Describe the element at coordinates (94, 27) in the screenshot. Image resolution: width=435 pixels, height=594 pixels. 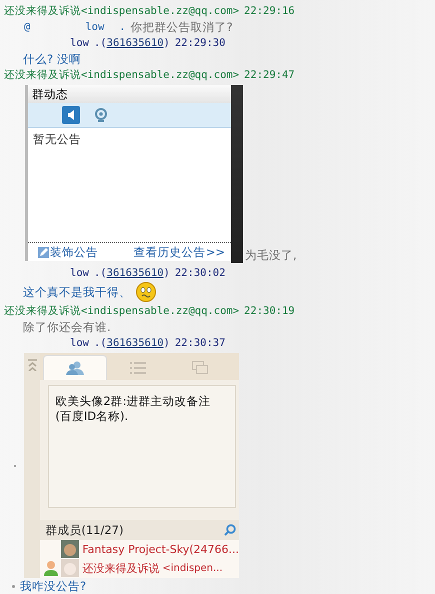
I see `mention-name: low` at that location.